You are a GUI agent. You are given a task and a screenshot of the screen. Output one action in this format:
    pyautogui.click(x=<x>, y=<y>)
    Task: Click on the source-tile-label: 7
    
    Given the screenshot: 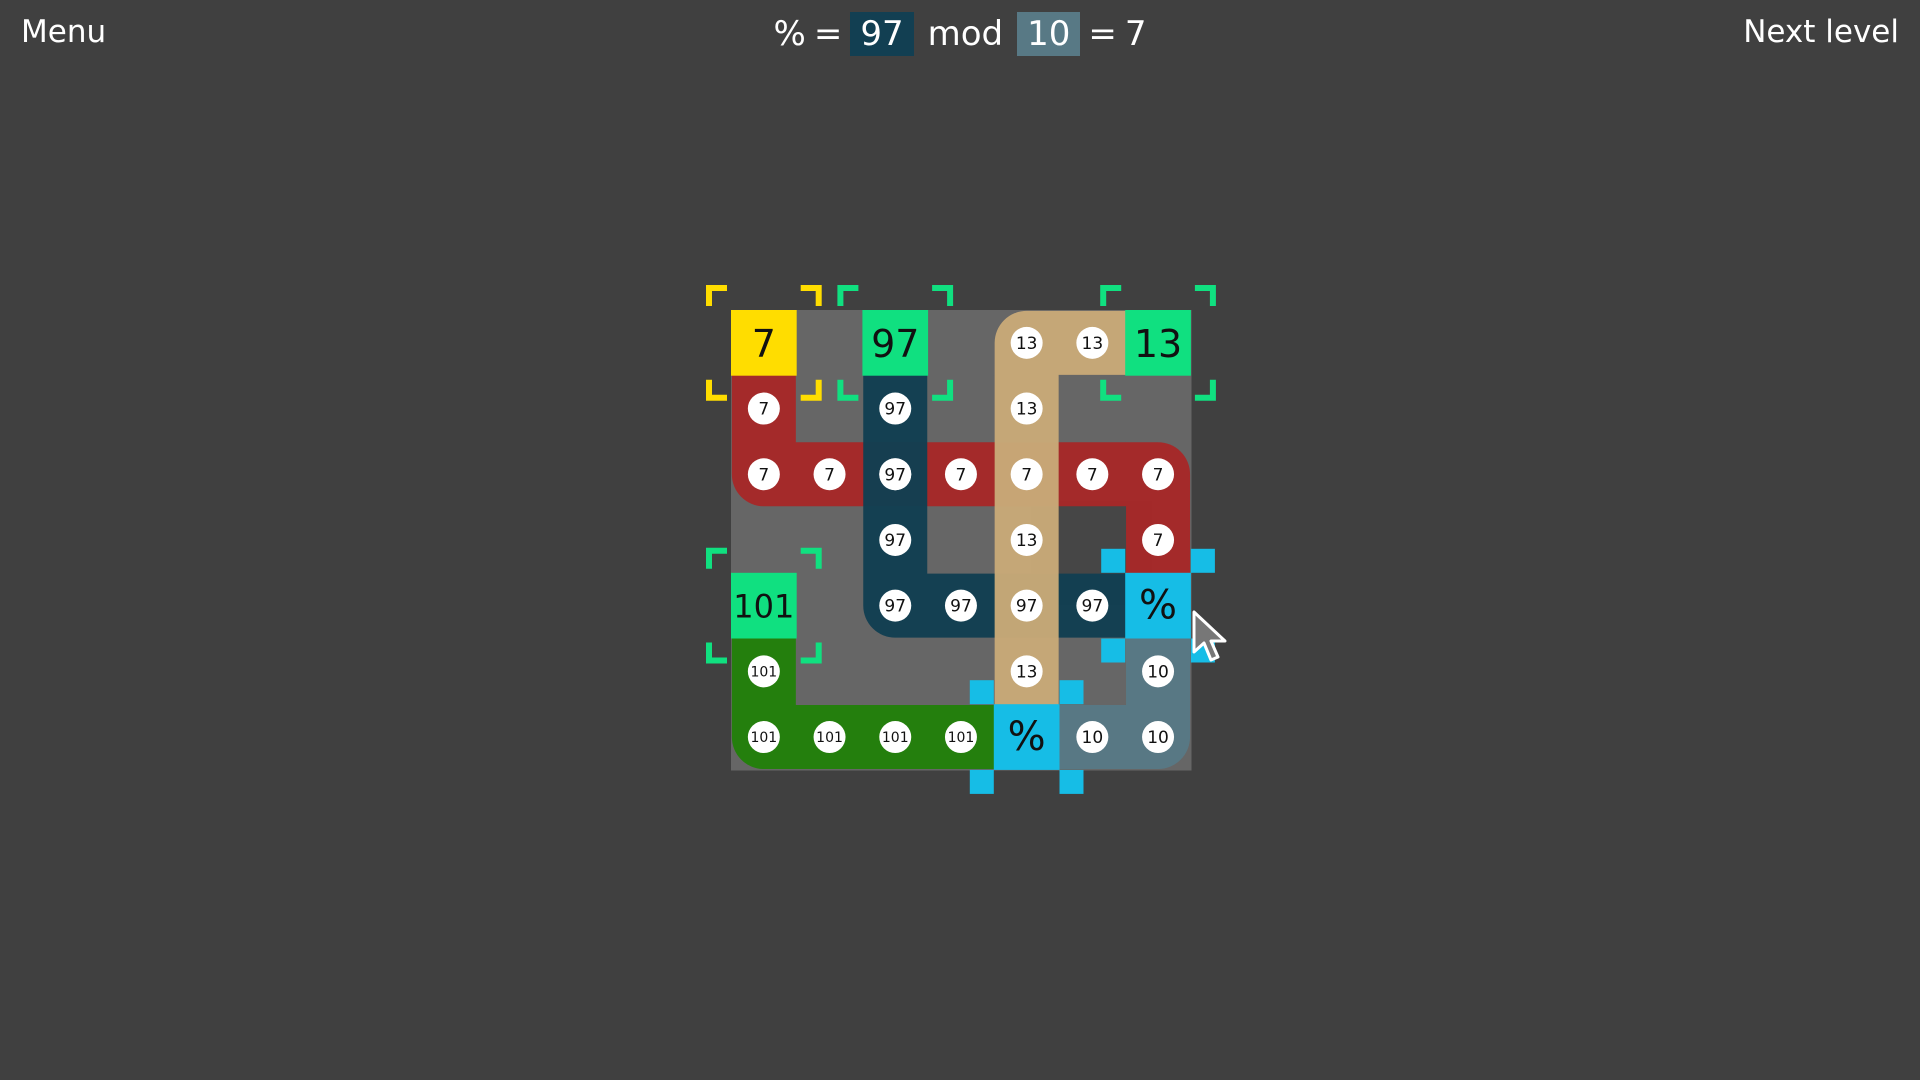 What is the action you would take?
    pyautogui.click(x=764, y=344)
    